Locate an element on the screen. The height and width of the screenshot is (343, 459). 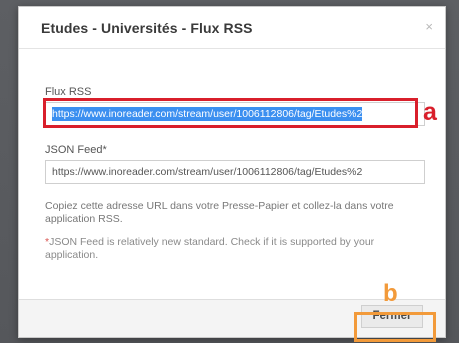
dialog-header: Etudes - Universités - Flux RSS × is located at coordinates (232, 28).